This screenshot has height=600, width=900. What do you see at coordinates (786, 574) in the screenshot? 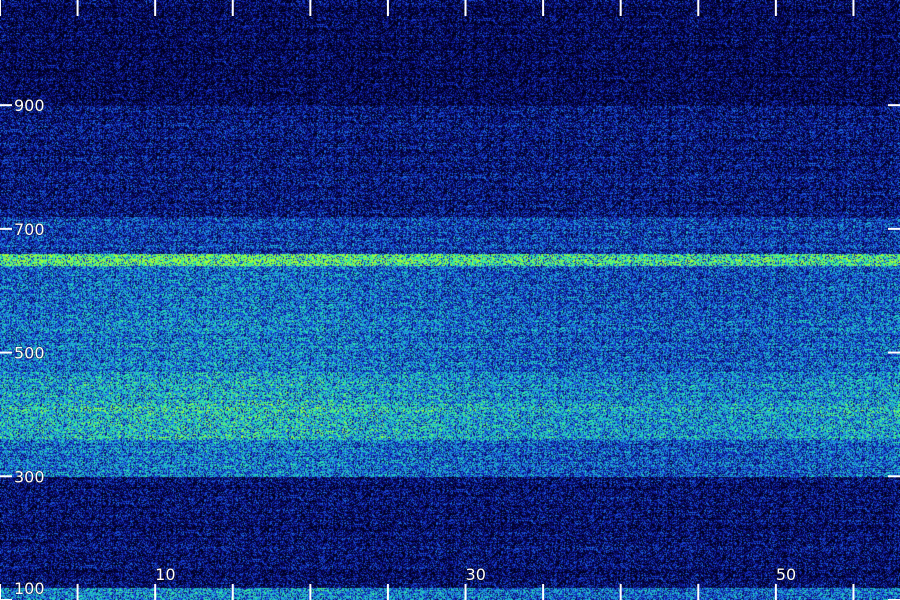
I see `x-tick-label-50: 50` at bounding box center [786, 574].